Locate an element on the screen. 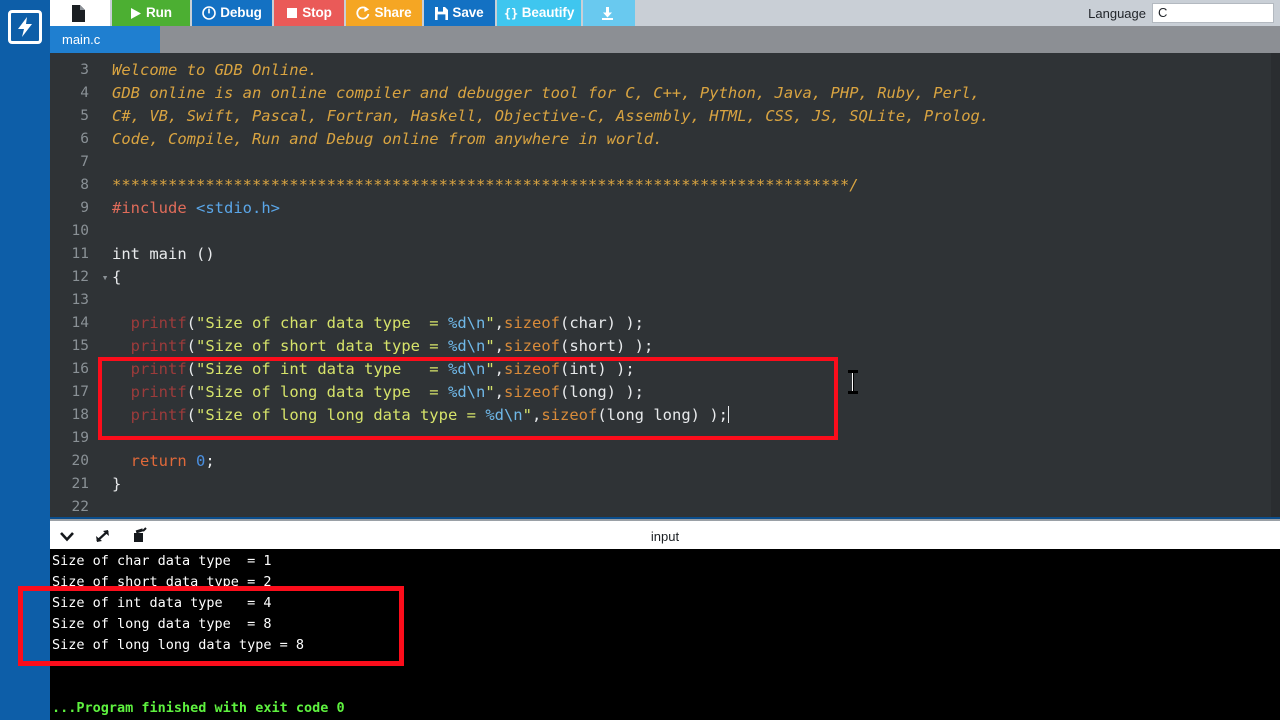 This screenshot has height=720, width=1280. share-button: Share is located at coordinates (385, 13).